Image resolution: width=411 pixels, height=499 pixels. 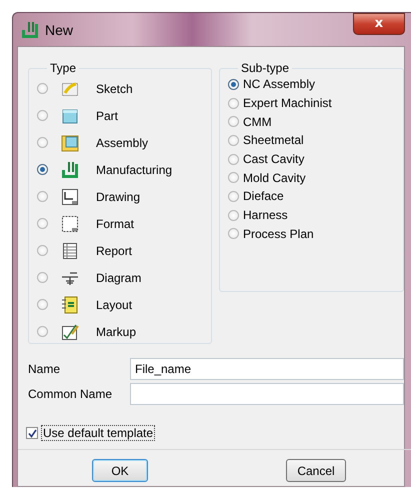 What do you see at coordinates (59, 30) in the screenshot?
I see `window-title: New` at bounding box center [59, 30].